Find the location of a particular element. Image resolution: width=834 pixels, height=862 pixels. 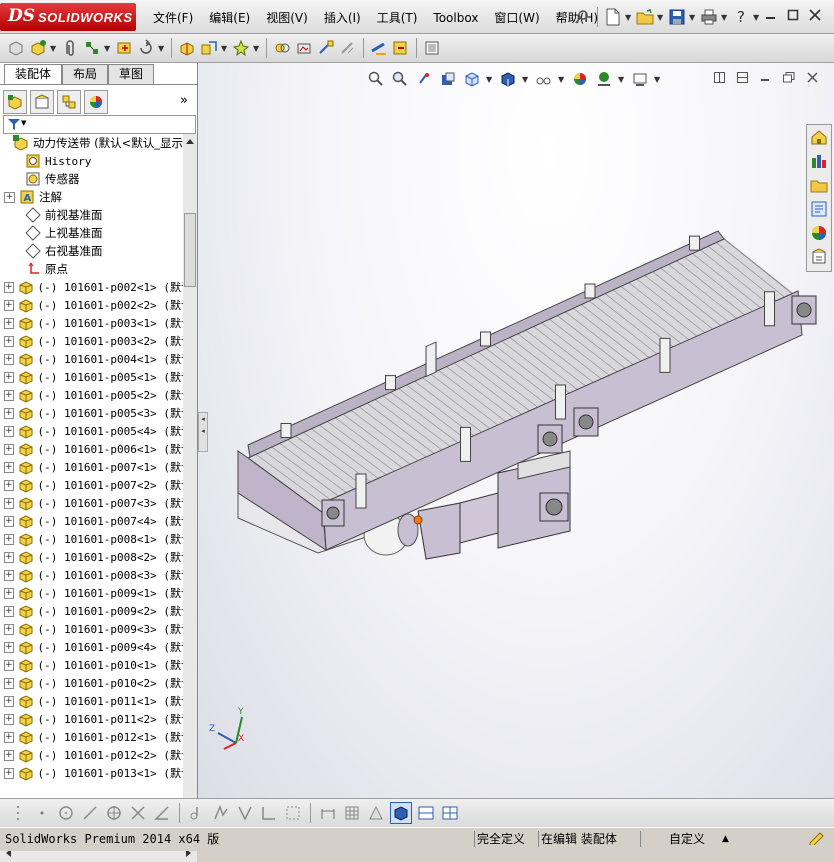

rotate-component-icon is located at coordinates (146, 48).